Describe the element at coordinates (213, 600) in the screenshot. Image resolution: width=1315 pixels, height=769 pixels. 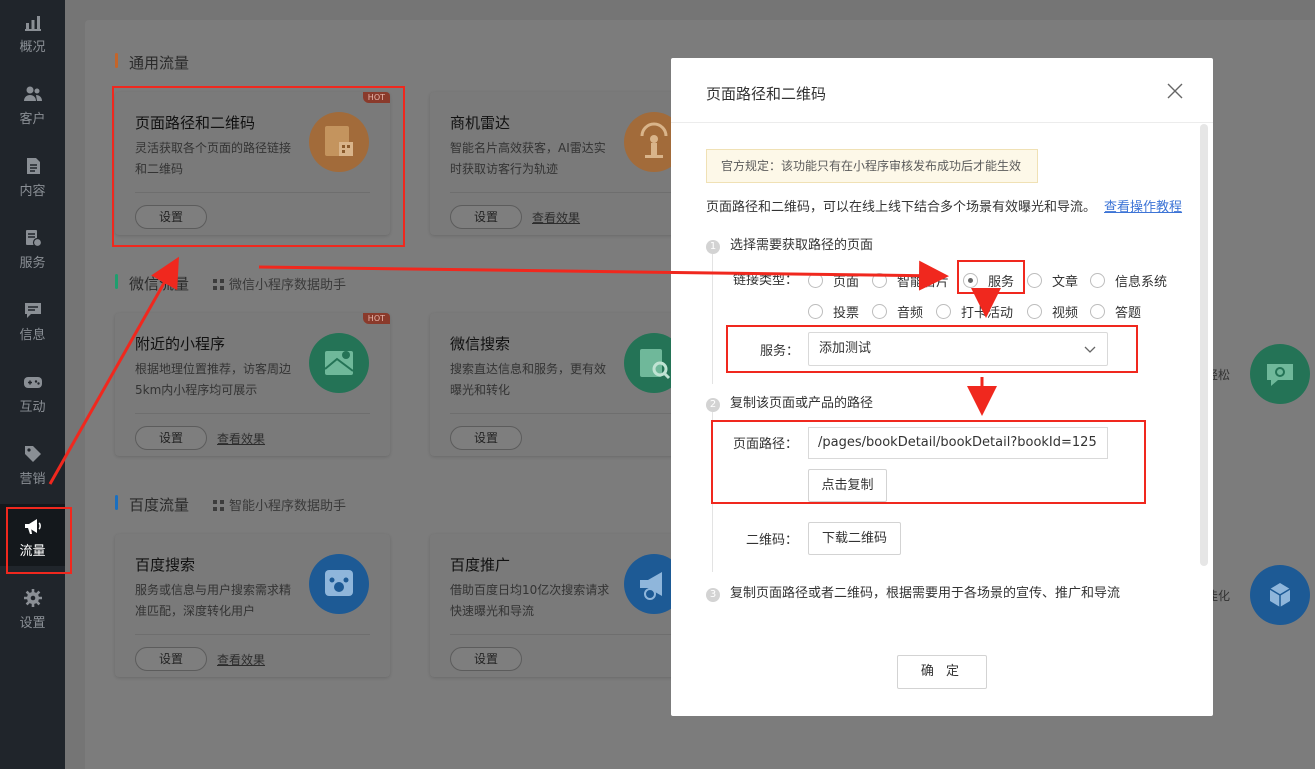
I see `card-desc: 服务或信息与用户搜索需求精准匹配，深度转化用户` at that location.